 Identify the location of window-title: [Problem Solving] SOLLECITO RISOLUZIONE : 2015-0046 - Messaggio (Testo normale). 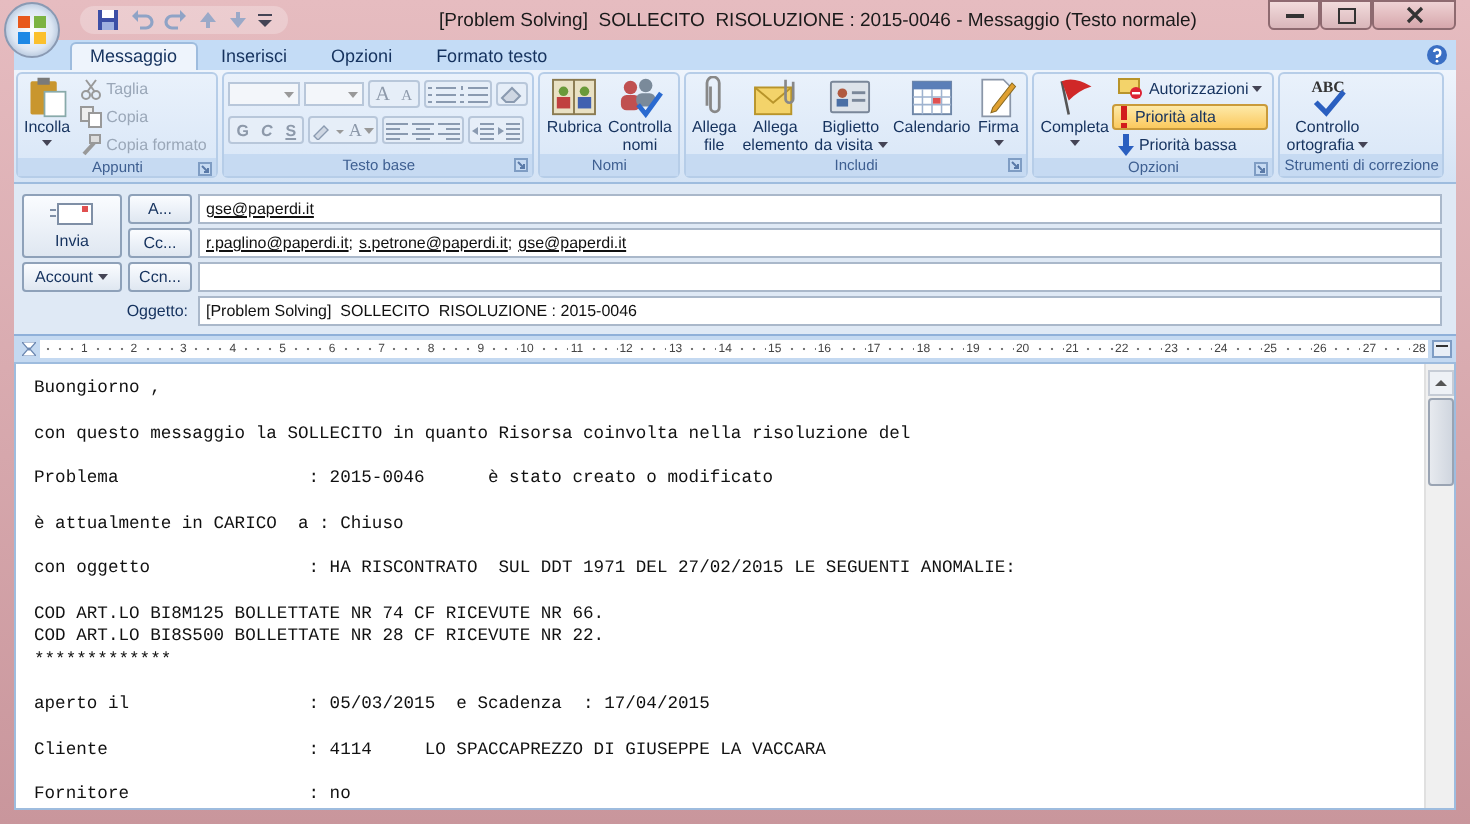
(818, 20).